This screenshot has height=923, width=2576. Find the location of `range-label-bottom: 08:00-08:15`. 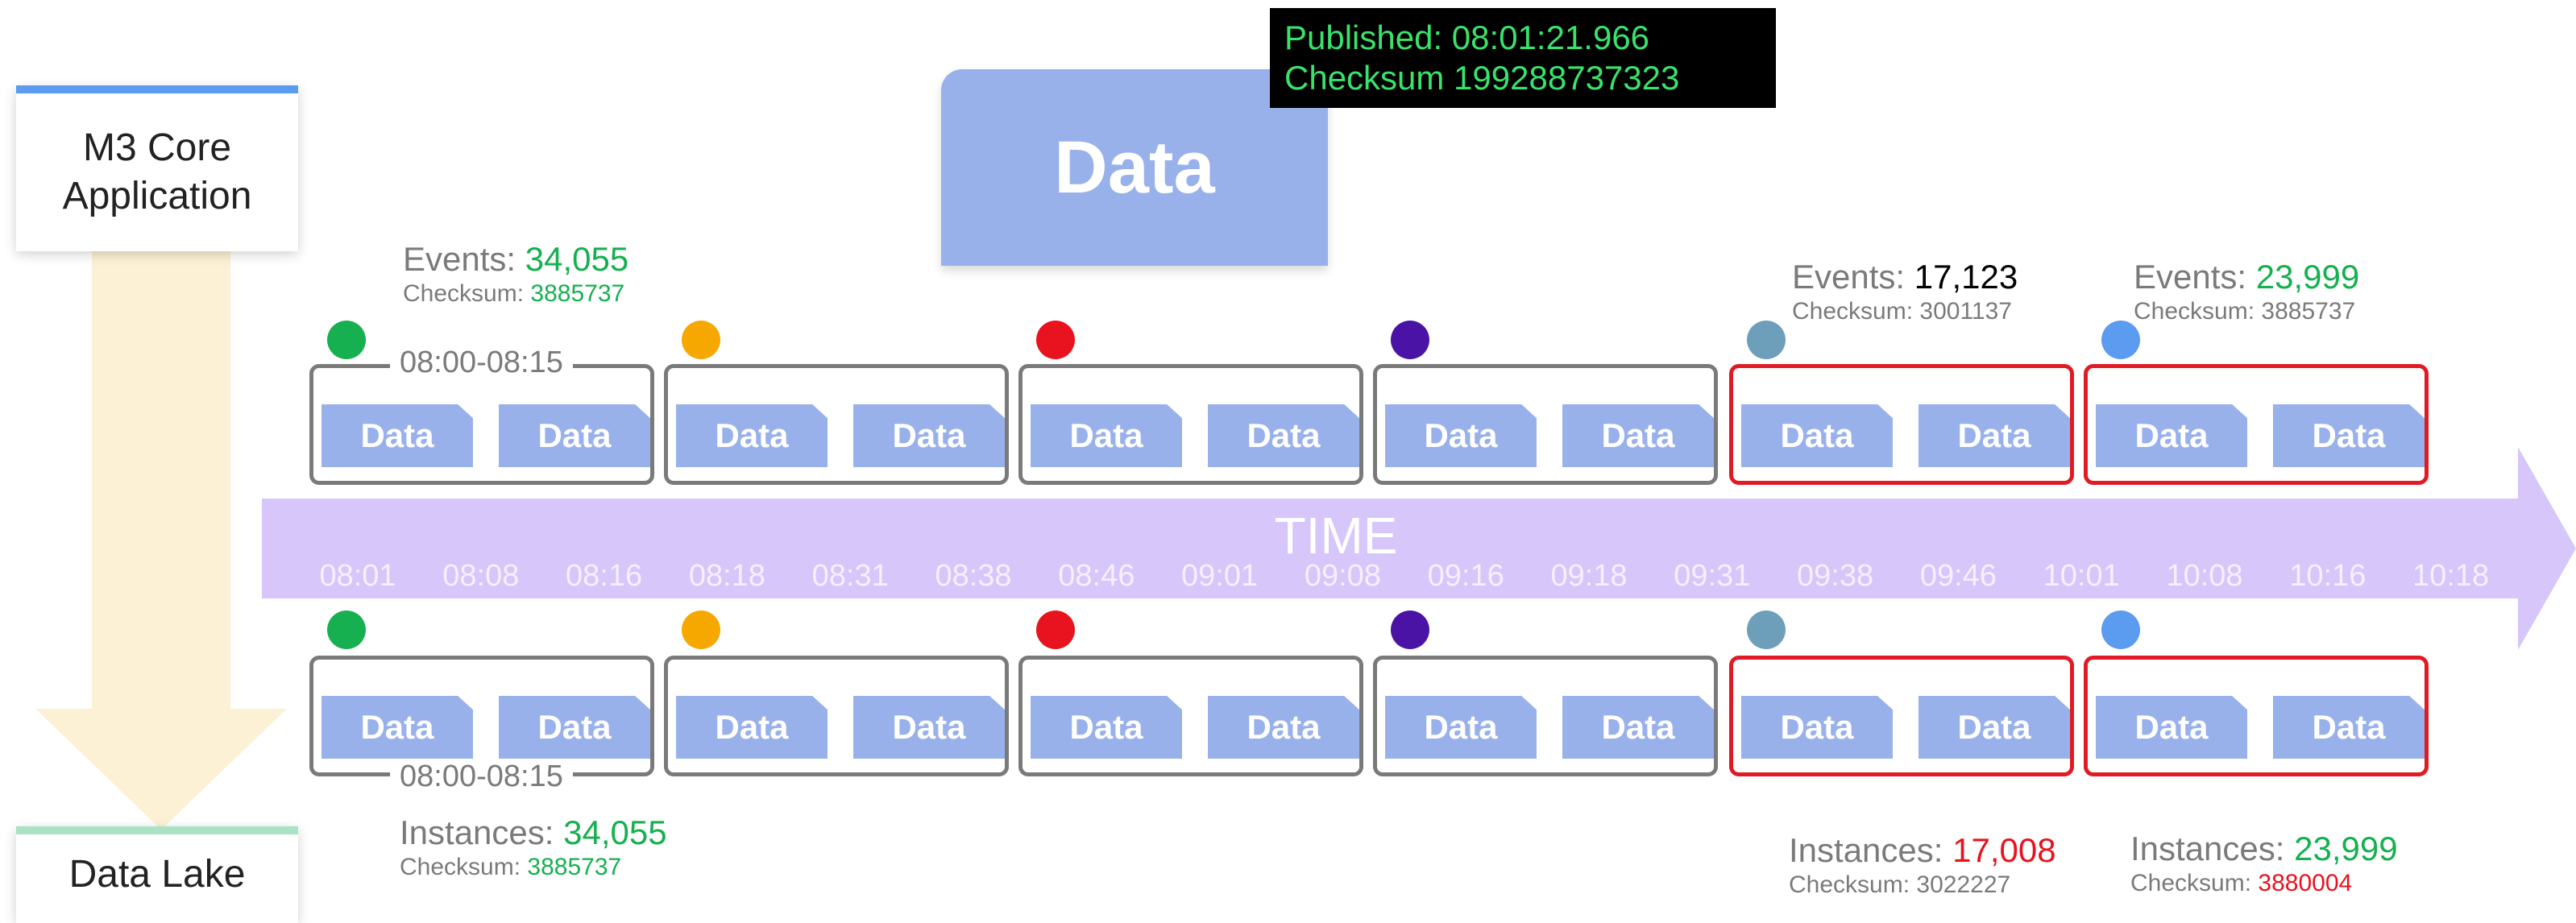

range-label-bottom: 08:00-08:15 is located at coordinates (481, 776).